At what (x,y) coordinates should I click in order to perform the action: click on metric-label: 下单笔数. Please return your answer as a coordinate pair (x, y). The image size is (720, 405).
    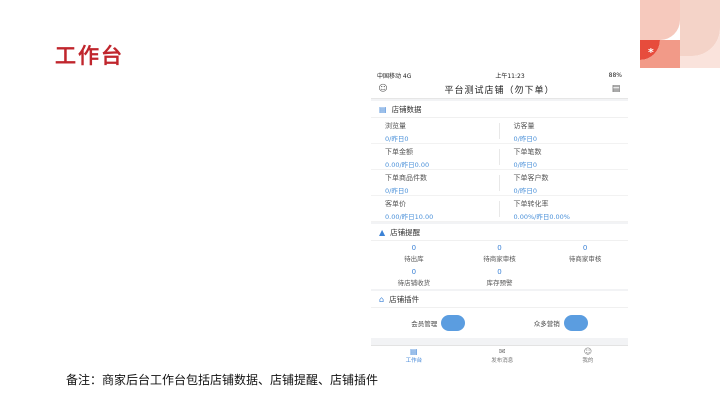
    Looking at the image, I should click on (527, 152).